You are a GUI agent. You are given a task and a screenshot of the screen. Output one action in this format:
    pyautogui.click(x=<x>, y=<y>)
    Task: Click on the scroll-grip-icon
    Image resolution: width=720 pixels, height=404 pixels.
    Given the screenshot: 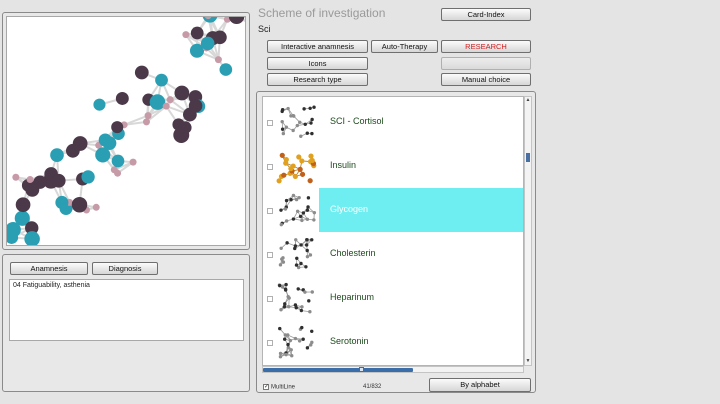 What is the action you would take?
    pyautogui.click(x=361, y=369)
    